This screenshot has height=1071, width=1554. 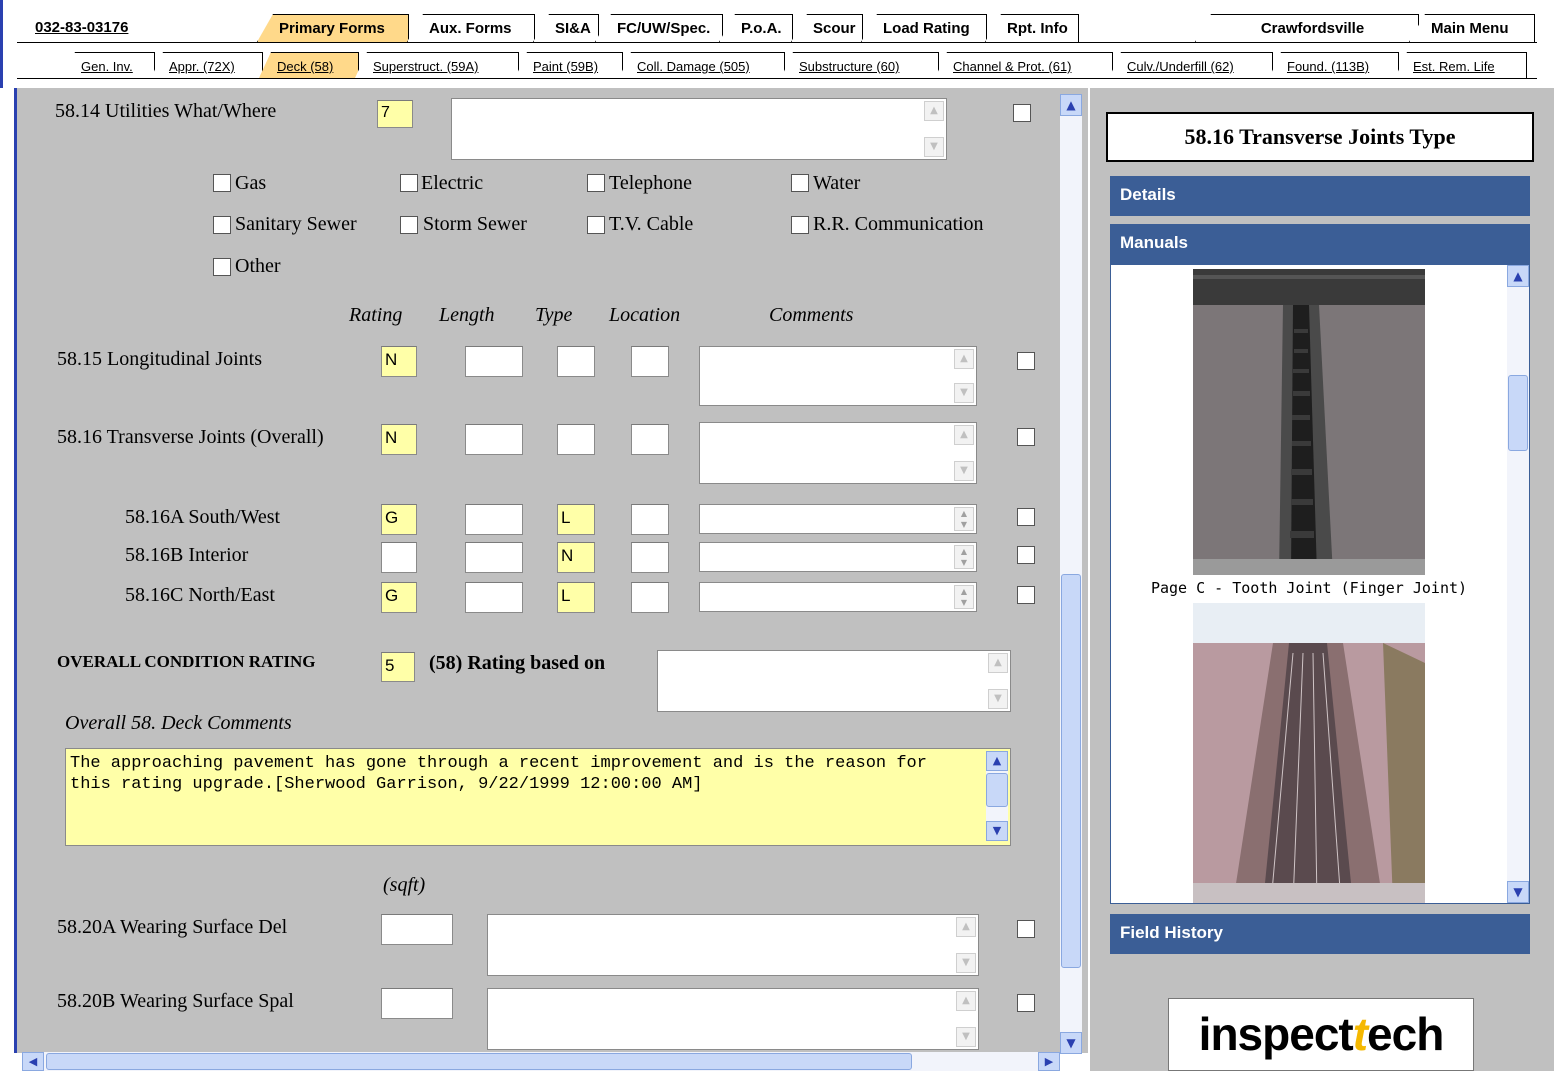 I want to click on transverse-location-field, so click(x=650, y=439).